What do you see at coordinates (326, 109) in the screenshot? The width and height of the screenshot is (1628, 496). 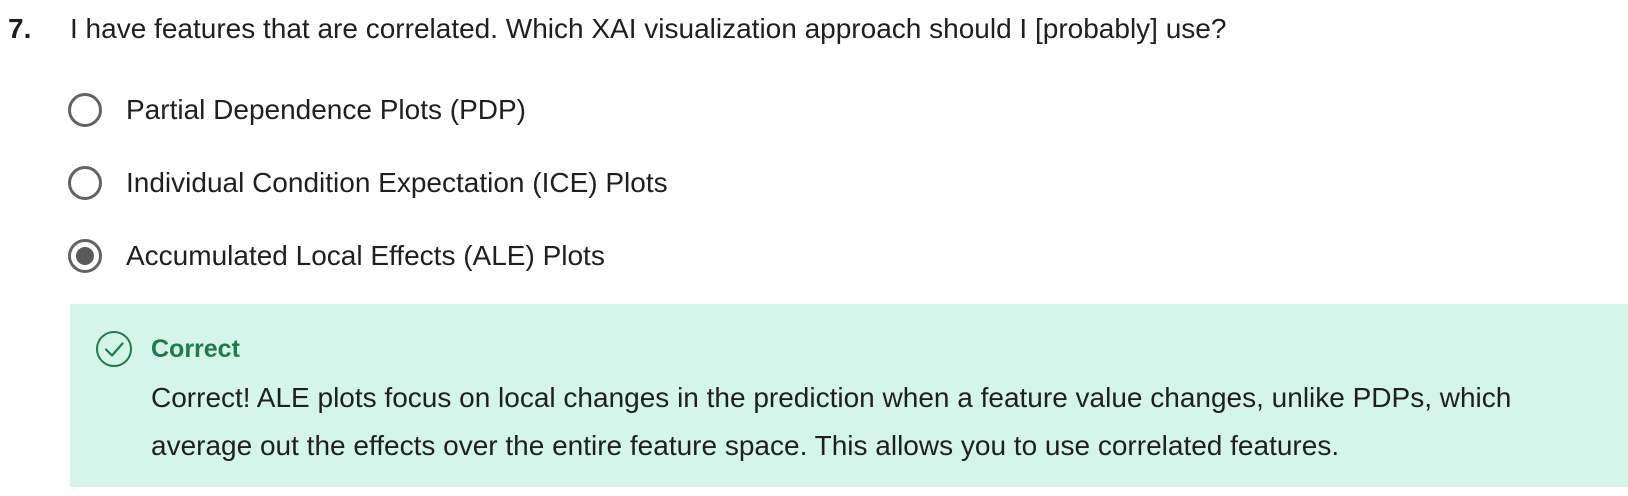 I see `answer-option-label: Partial Dependence Plots (PDP)` at bounding box center [326, 109].